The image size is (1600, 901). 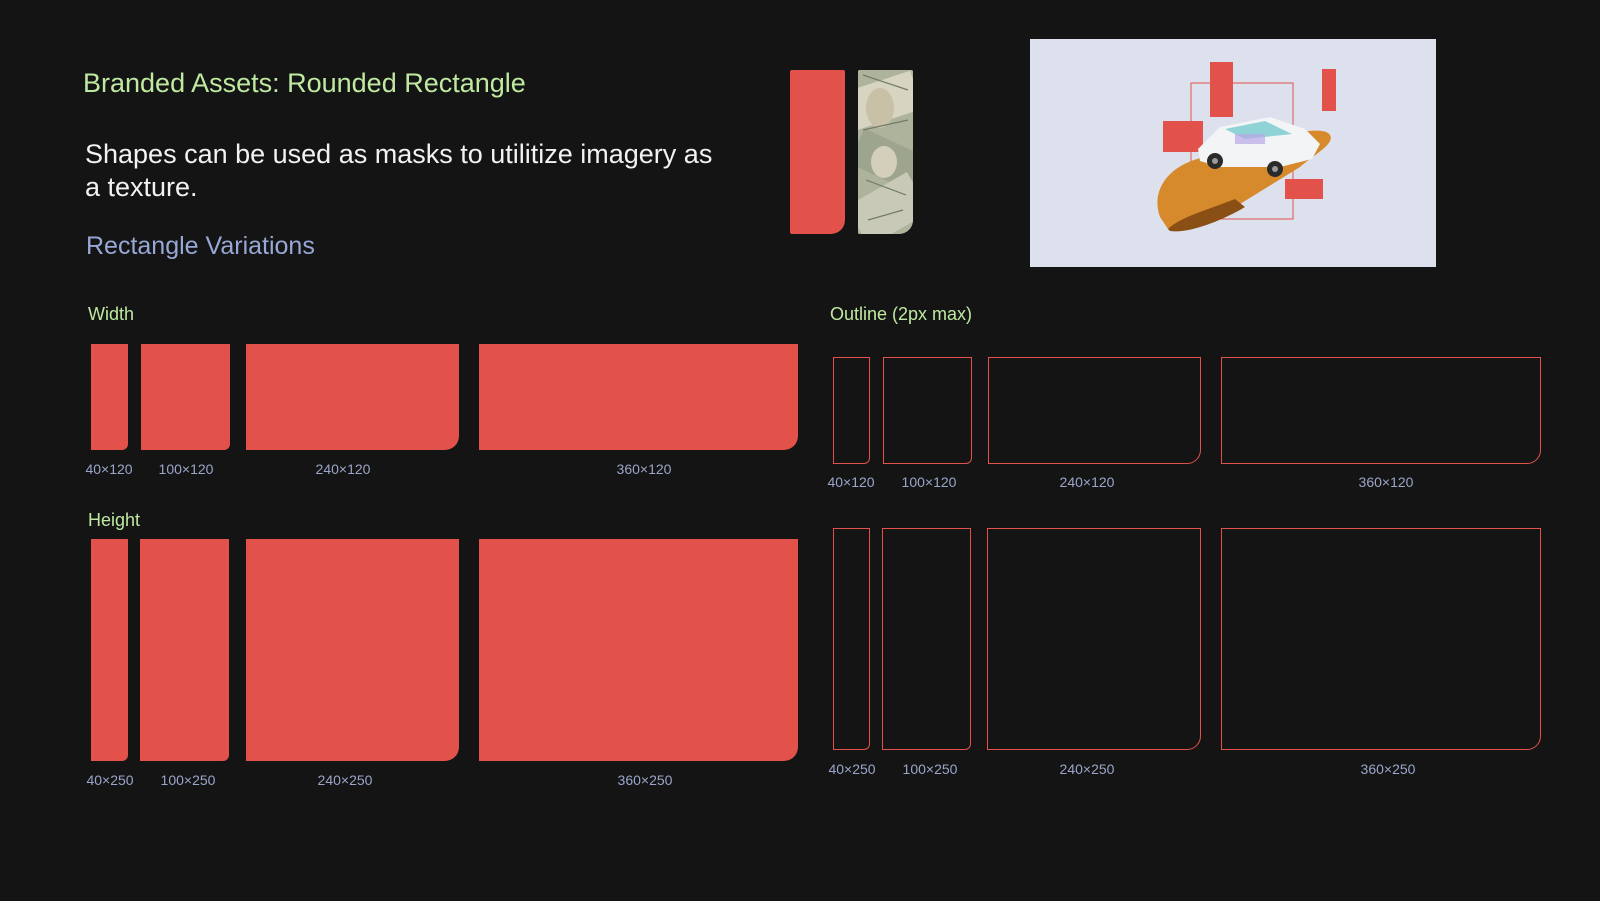 I want to click on caption-240x250: 240×250, so click(x=345, y=780).